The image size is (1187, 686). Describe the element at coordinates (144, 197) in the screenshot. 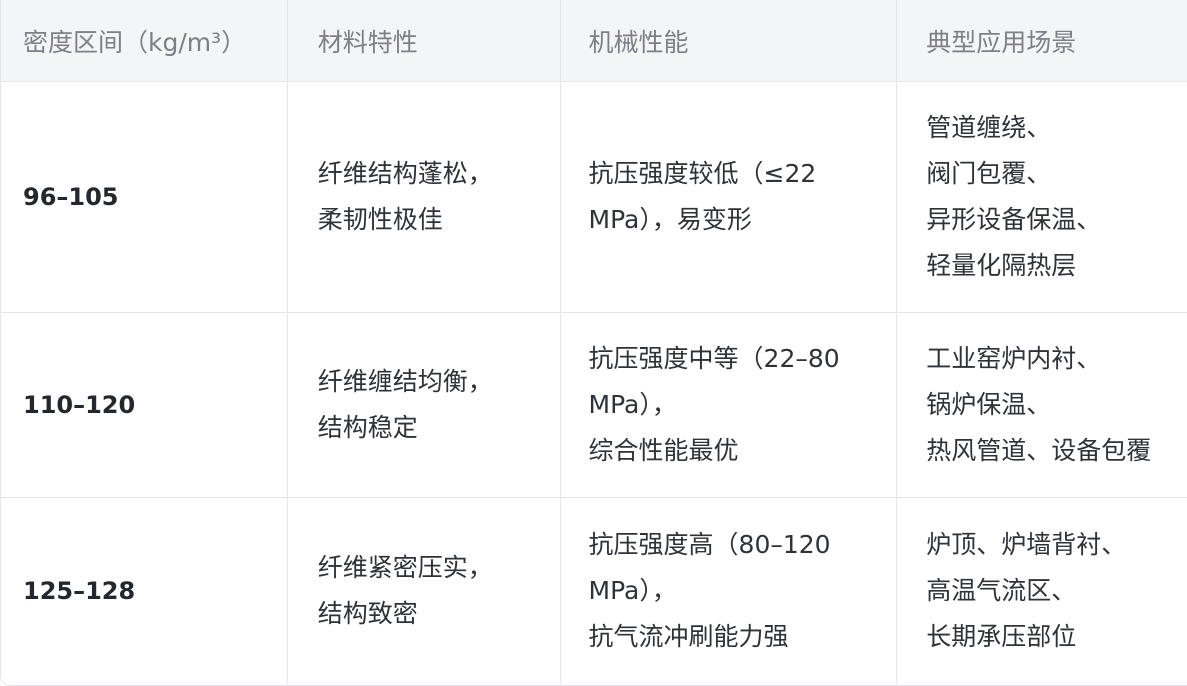

I see `density-cell: 96–105` at that location.